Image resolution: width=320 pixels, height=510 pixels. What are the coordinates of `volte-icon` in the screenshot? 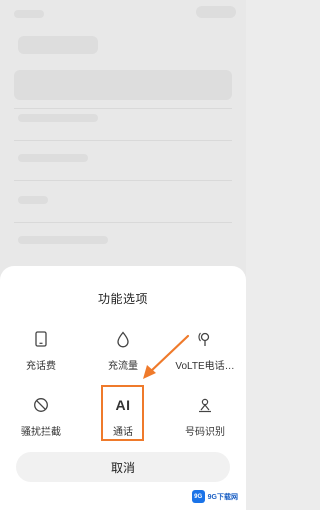 It's located at (205, 339).